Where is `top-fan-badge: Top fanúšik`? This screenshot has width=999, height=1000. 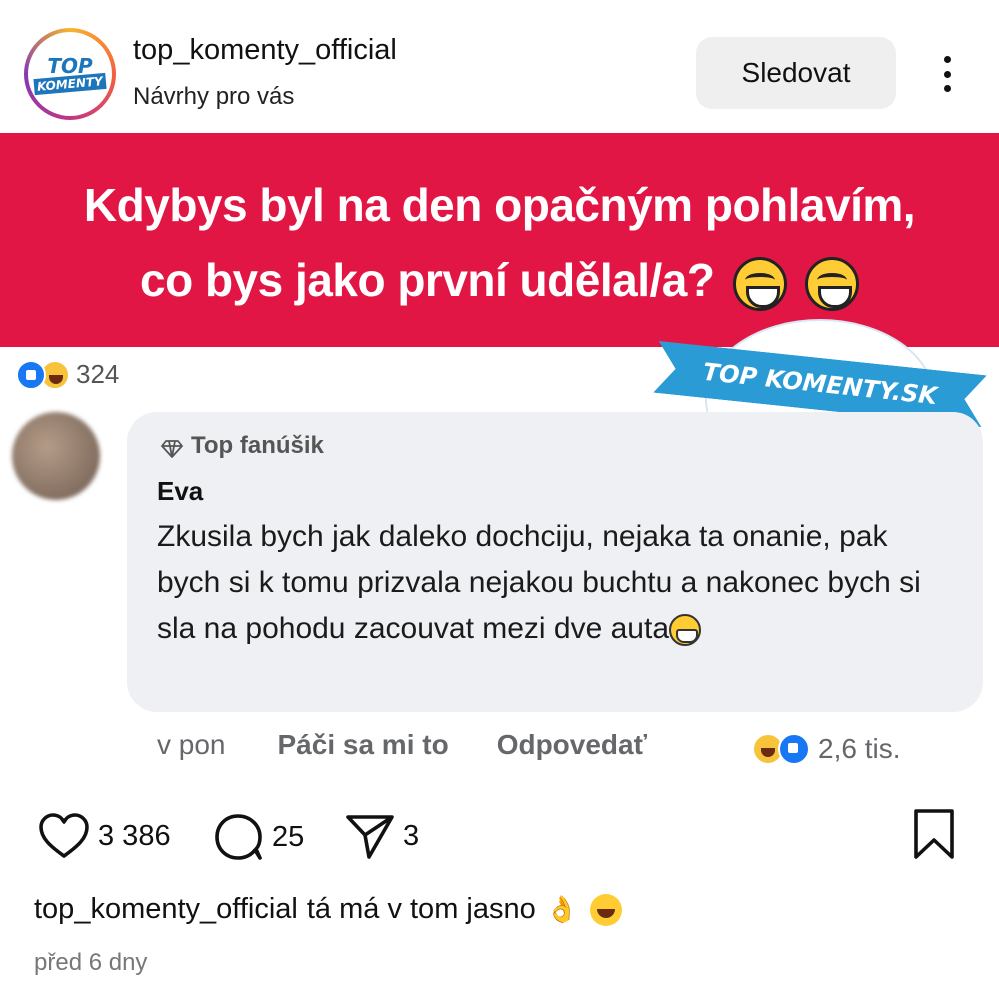
top-fan-badge: Top fanúšik is located at coordinates (242, 446).